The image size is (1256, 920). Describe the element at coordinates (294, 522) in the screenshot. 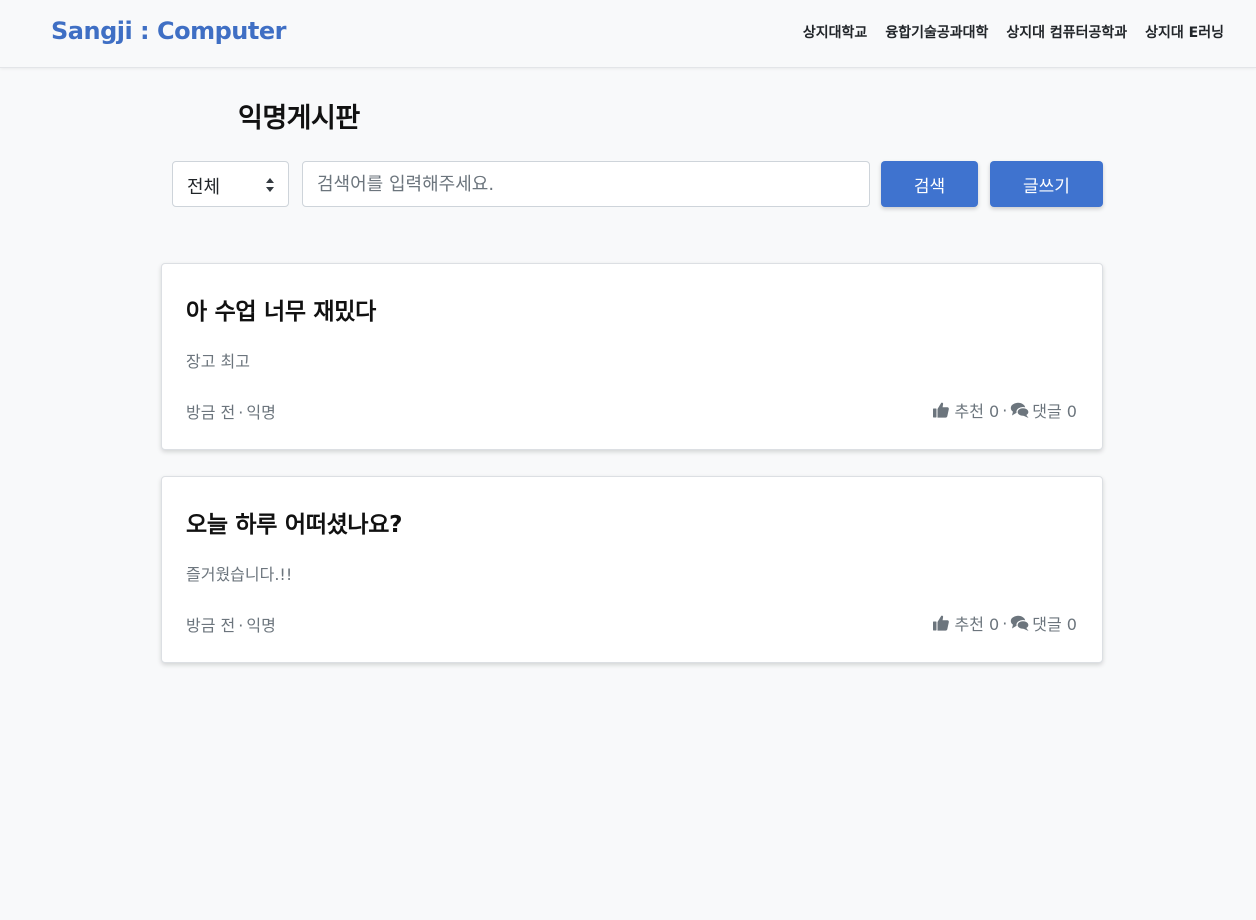

I see `post-title: 오늘 하루 어떠셨나요?` at that location.